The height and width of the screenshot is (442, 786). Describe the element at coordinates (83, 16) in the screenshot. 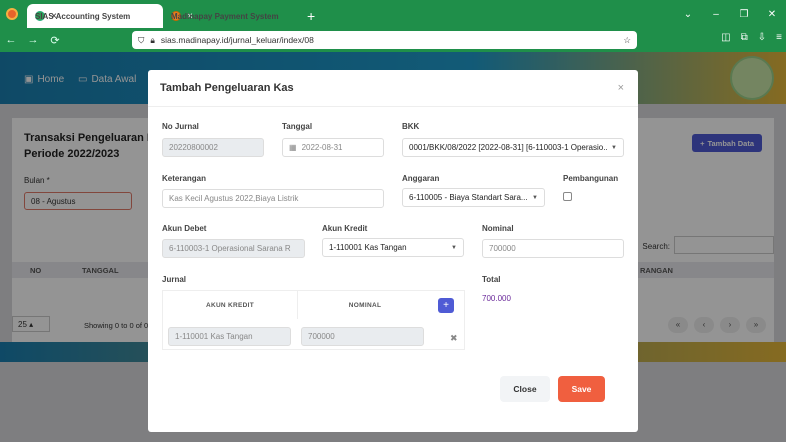

I see `tab-label: SIAS Accounting System` at that location.